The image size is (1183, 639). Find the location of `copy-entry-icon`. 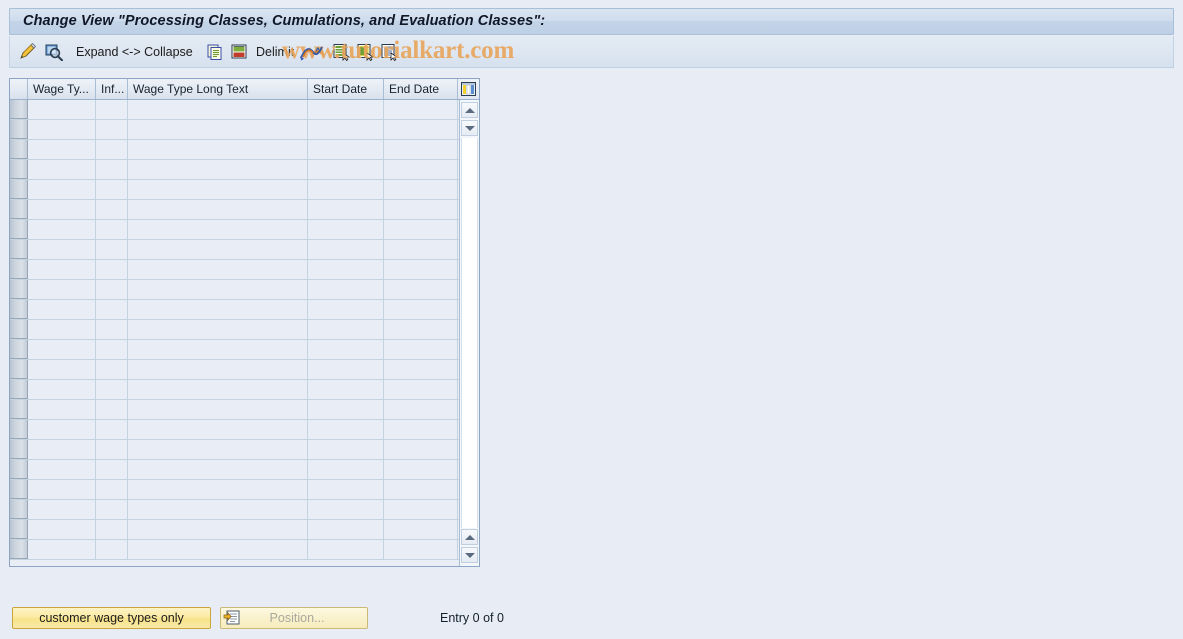

copy-entry-icon is located at coordinates (240, 52).